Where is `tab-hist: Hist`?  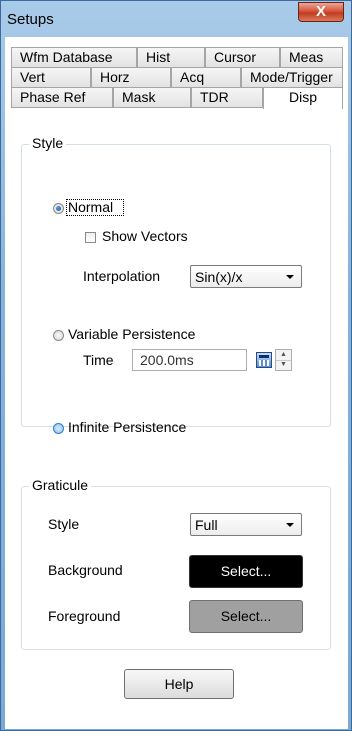
tab-hist: Hist is located at coordinates (171, 57).